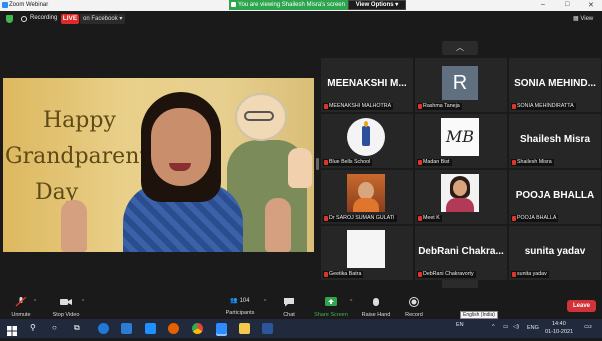  Describe the element at coordinates (244, 328) in the screenshot. I see `file-explorer-icon` at that location.